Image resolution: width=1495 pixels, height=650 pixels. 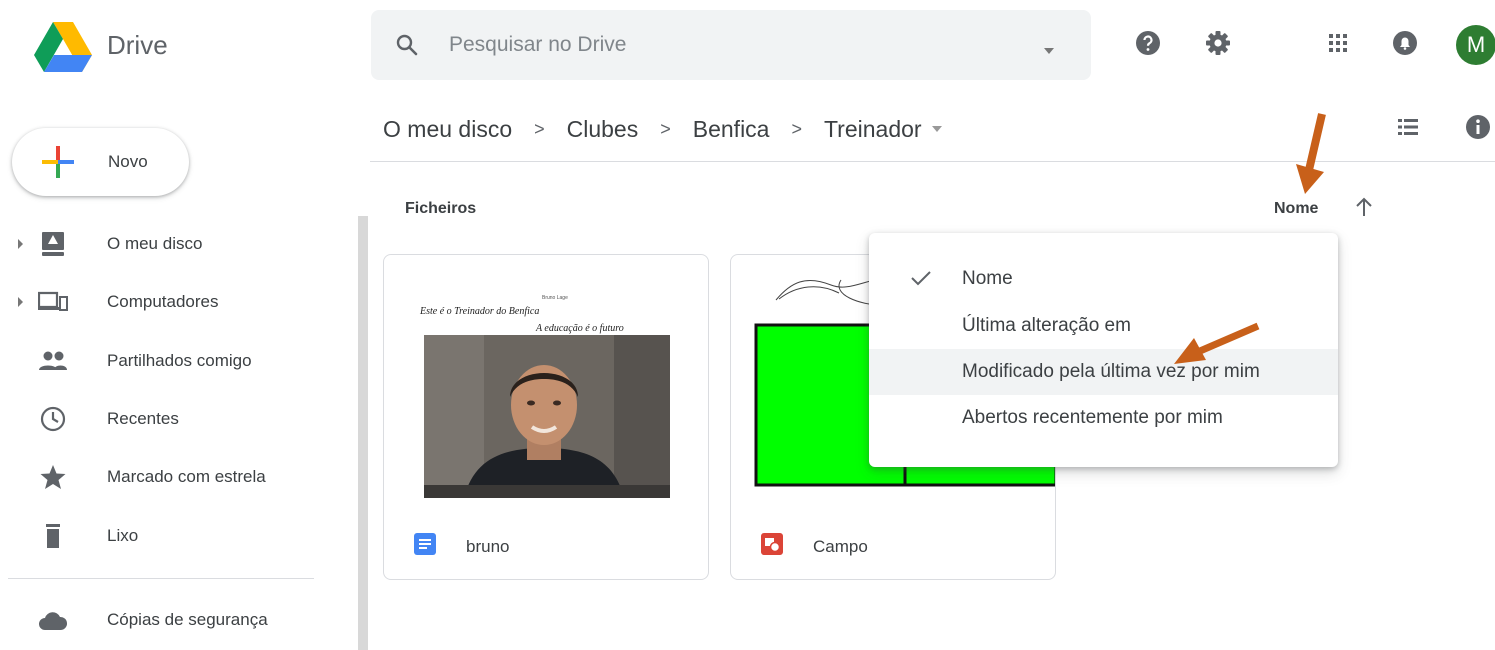 What do you see at coordinates (1475, 45) in the screenshot?
I see `account-avatar: M` at bounding box center [1475, 45].